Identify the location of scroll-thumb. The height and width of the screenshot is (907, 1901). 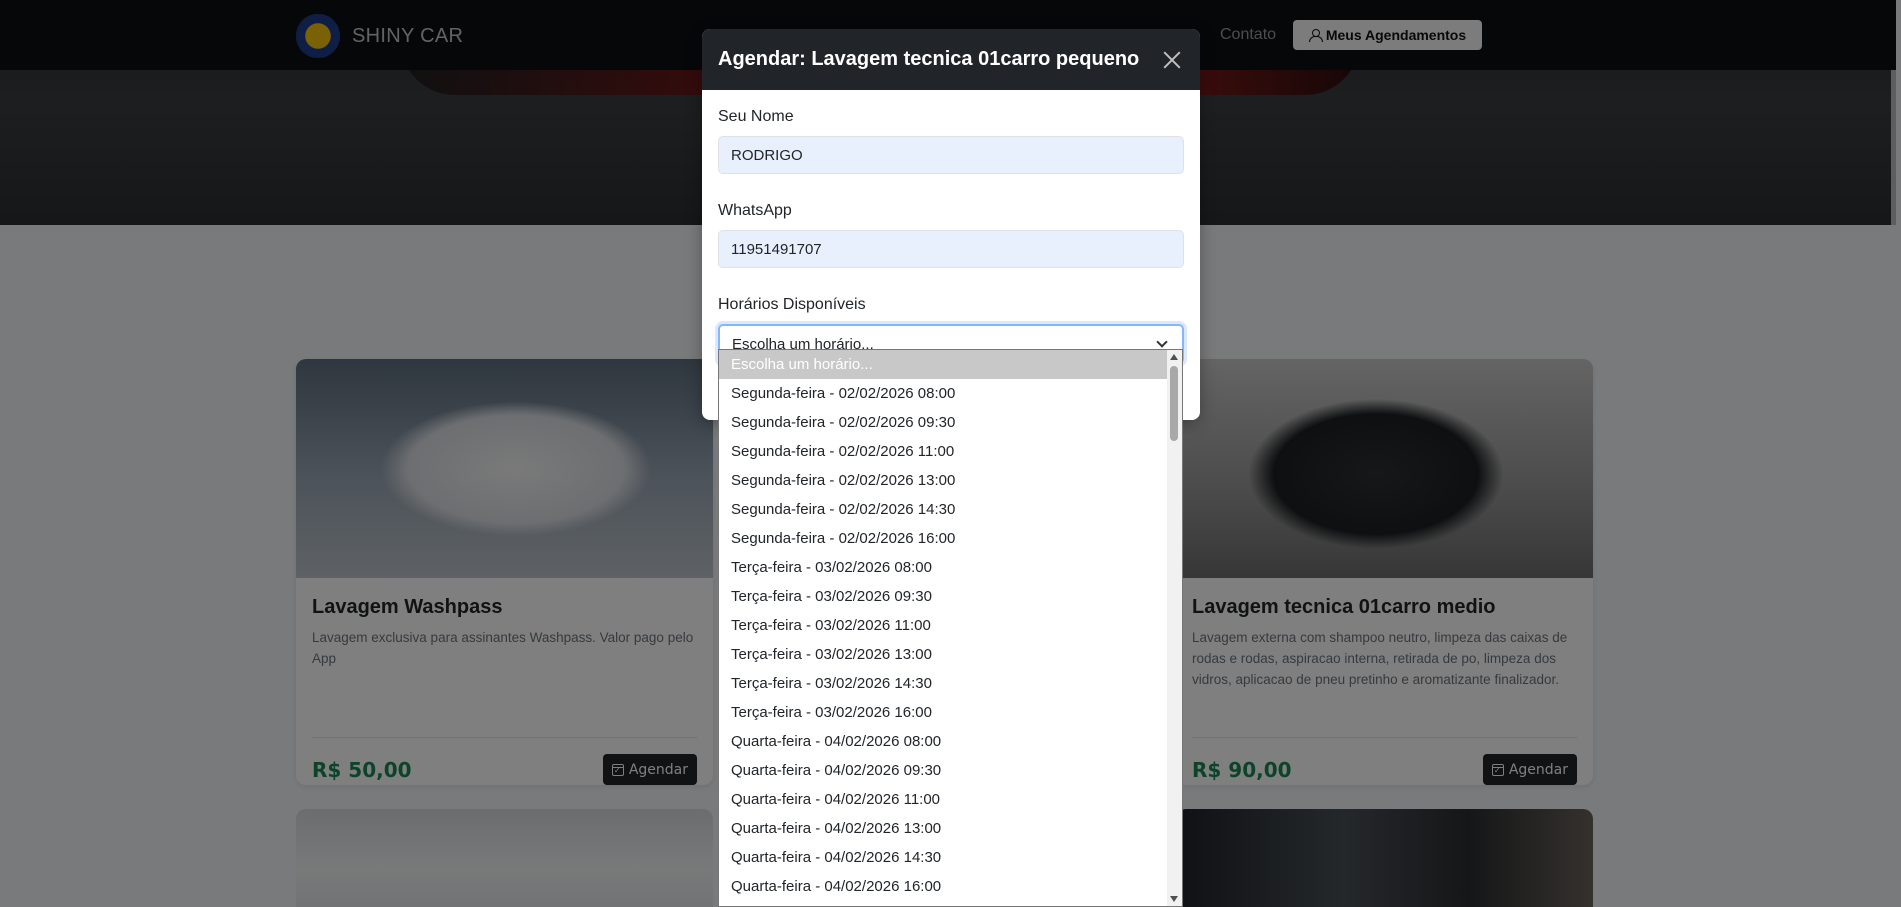
(1174, 403).